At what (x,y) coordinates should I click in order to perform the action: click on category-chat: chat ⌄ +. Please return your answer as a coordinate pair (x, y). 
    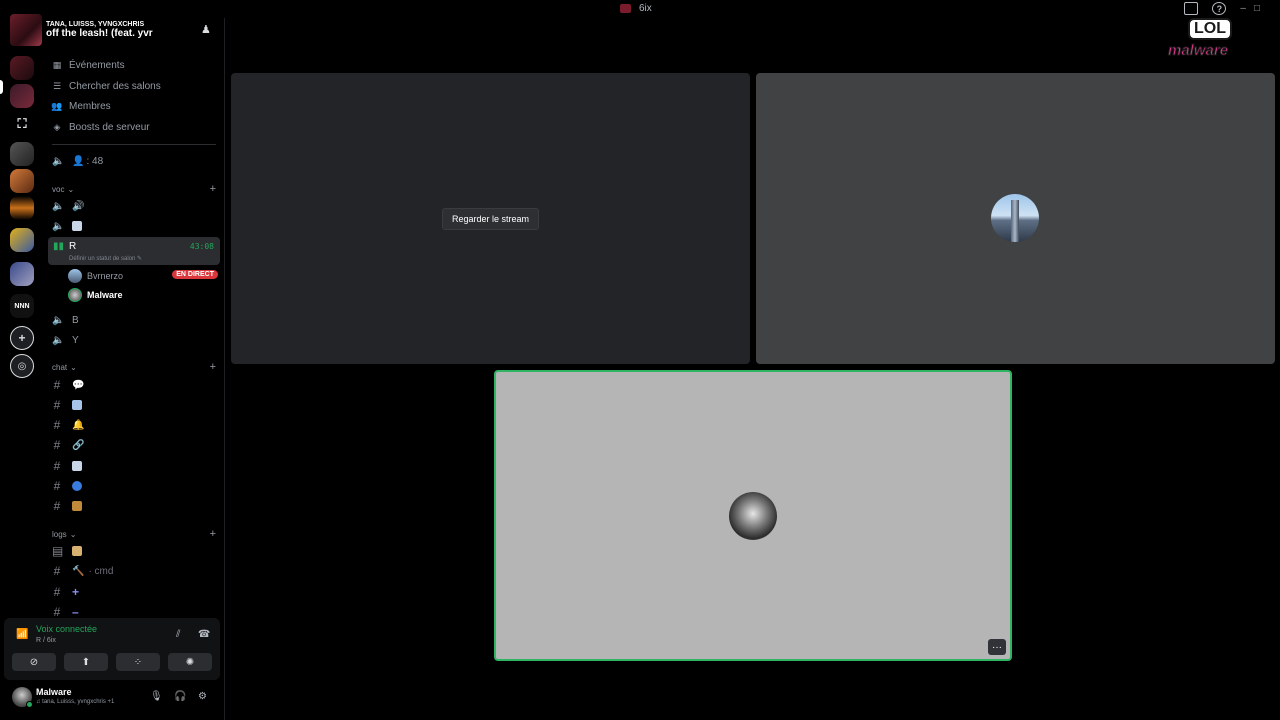
    Looking at the image, I should click on (137, 367).